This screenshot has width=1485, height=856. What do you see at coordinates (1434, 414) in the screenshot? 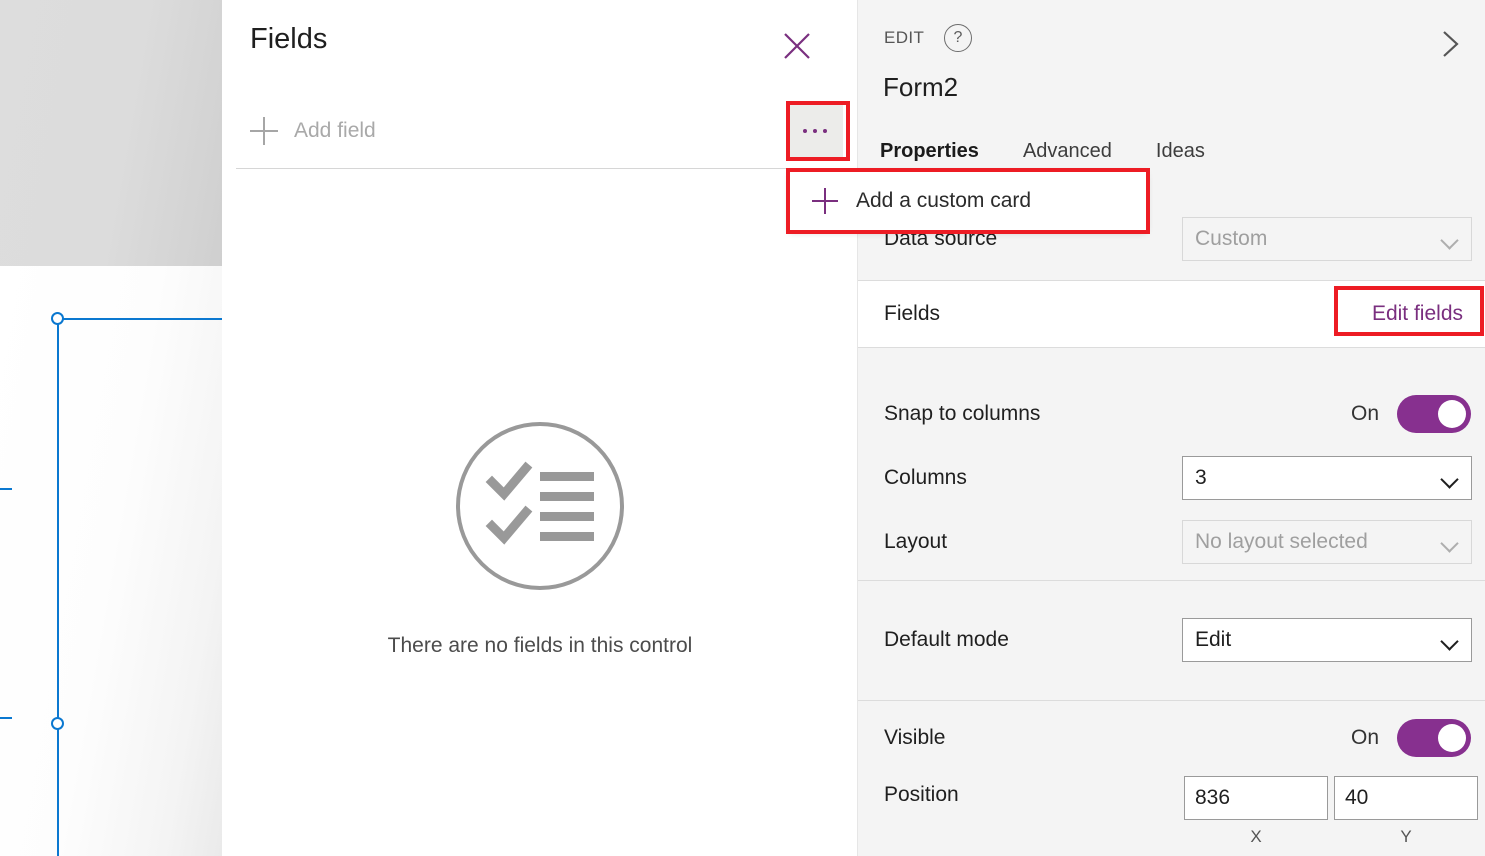
I see `snap-to-columns-toggle` at bounding box center [1434, 414].